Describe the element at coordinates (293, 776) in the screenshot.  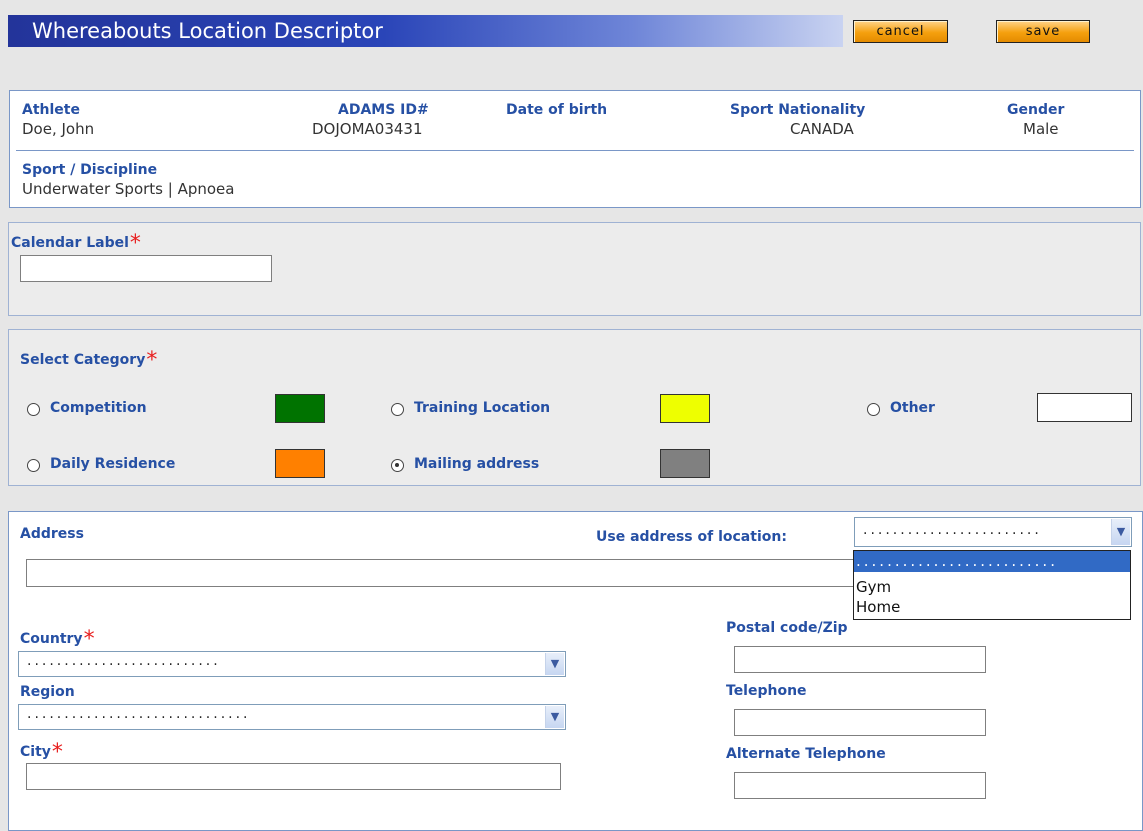
I see `city-input` at that location.